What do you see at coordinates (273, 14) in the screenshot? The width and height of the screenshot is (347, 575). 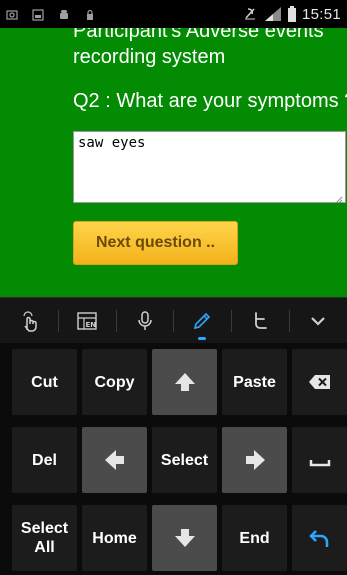 I see `signal-icon` at bounding box center [273, 14].